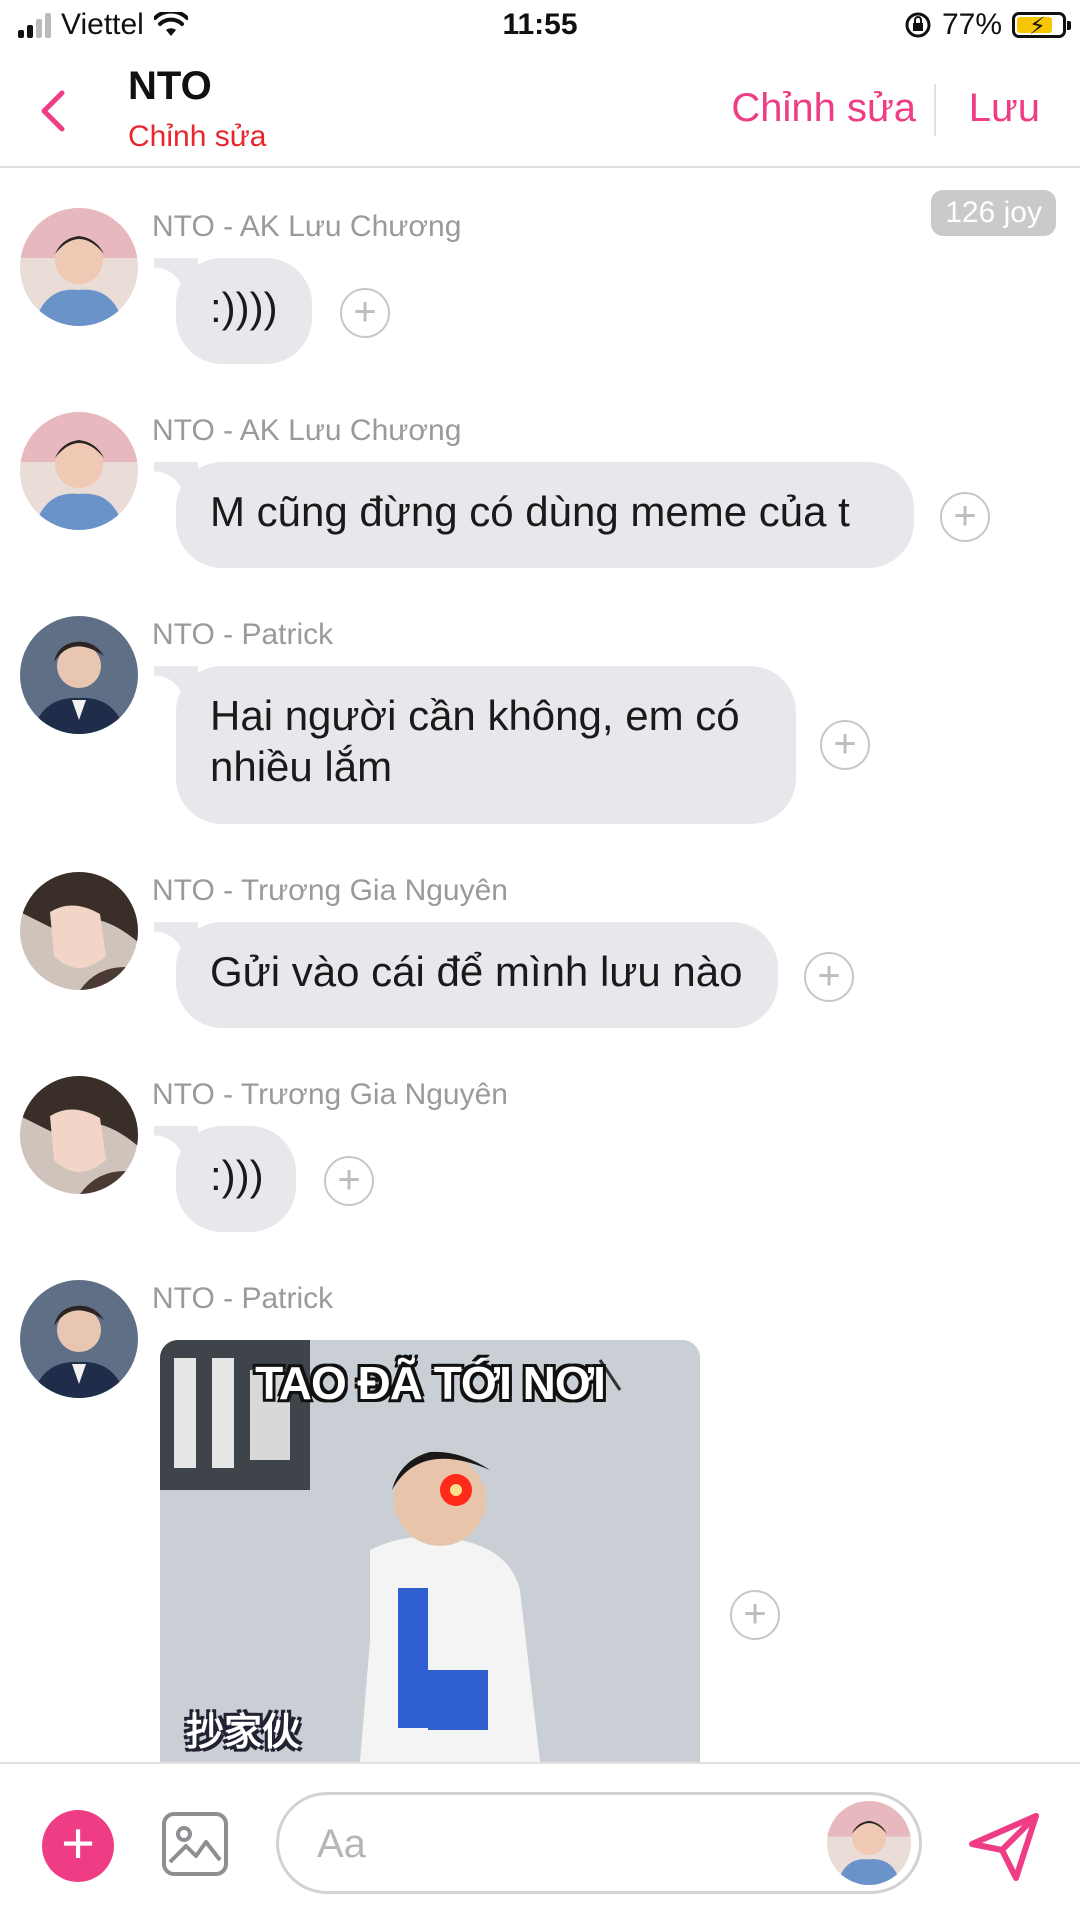  I want to click on image-caption-top: TAO ĐÃ TỚI NƠI, so click(430, 1383).